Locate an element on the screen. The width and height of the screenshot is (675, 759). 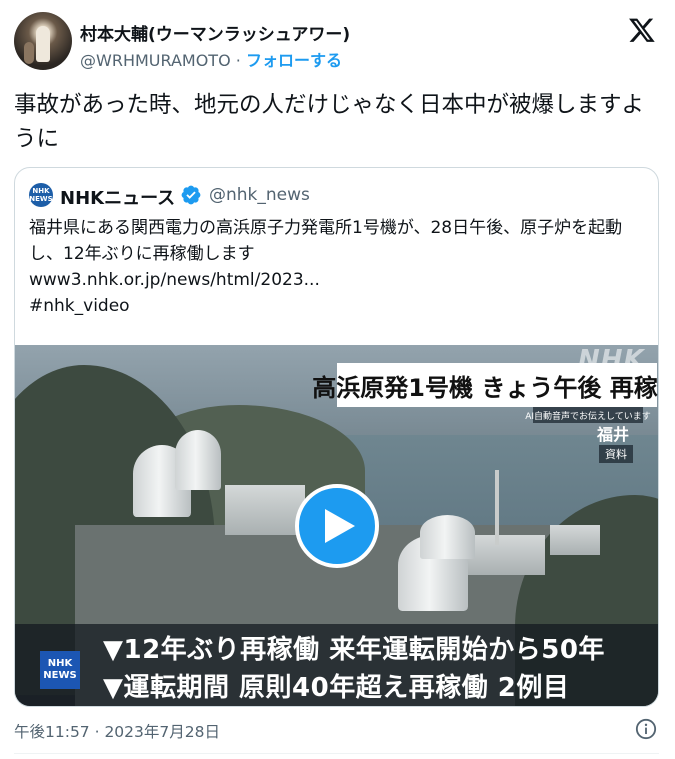
video-scene-stack is located at coordinates (497, 507).